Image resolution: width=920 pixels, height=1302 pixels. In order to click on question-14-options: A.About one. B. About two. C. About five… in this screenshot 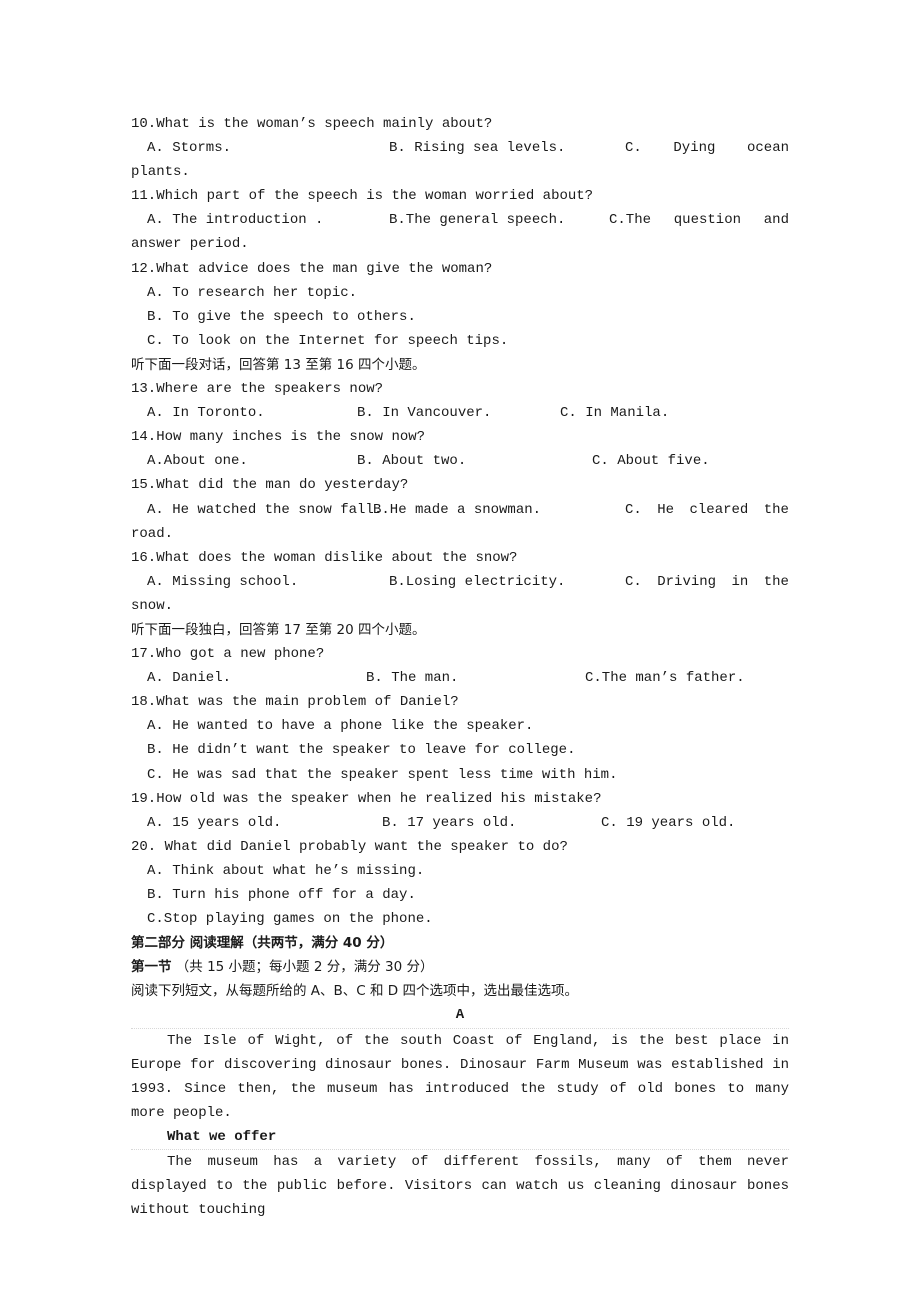, I will do `click(460, 461)`.